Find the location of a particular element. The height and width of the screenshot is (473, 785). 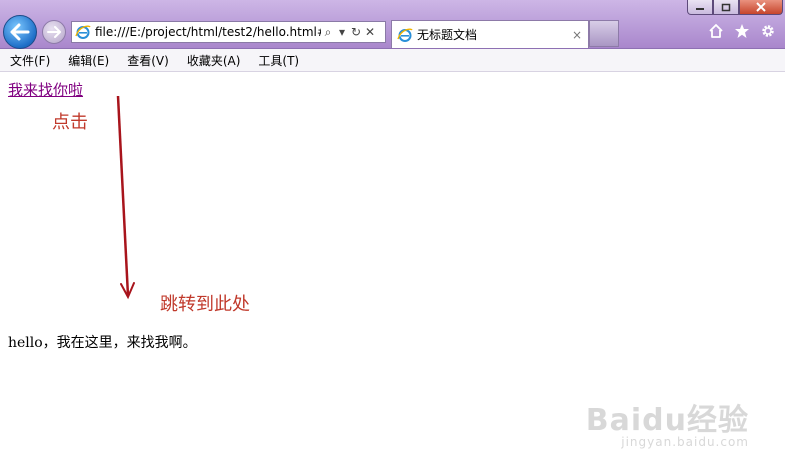

watermark: Baidu经验 jingyan.baidu.com is located at coordinates (667, 422).